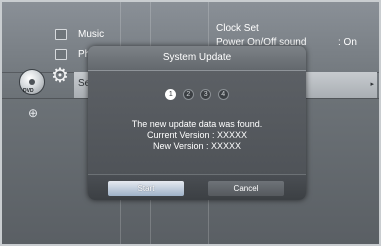 The image size is (381, 246). Describe the element at coordinates (223, 95) in the screenshot. I see `step-4: 4` at that location.